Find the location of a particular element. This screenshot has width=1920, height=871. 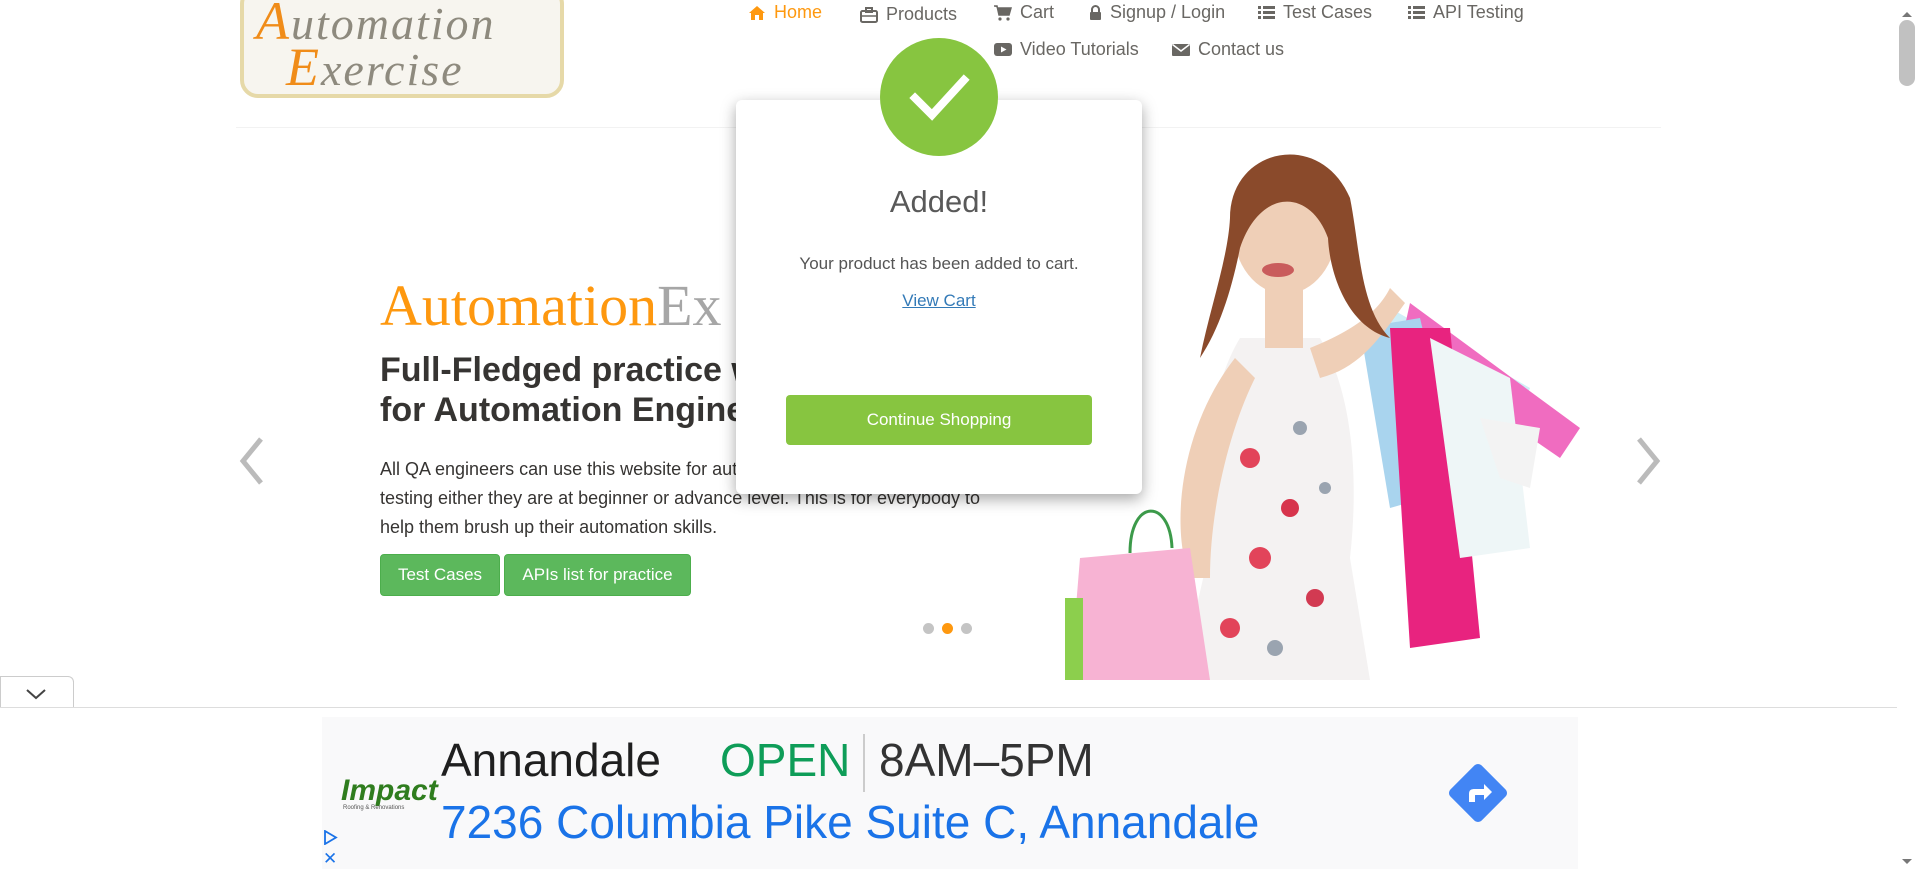

view-cart-link-wrap: View Cart is located at coordinates (939, 301).